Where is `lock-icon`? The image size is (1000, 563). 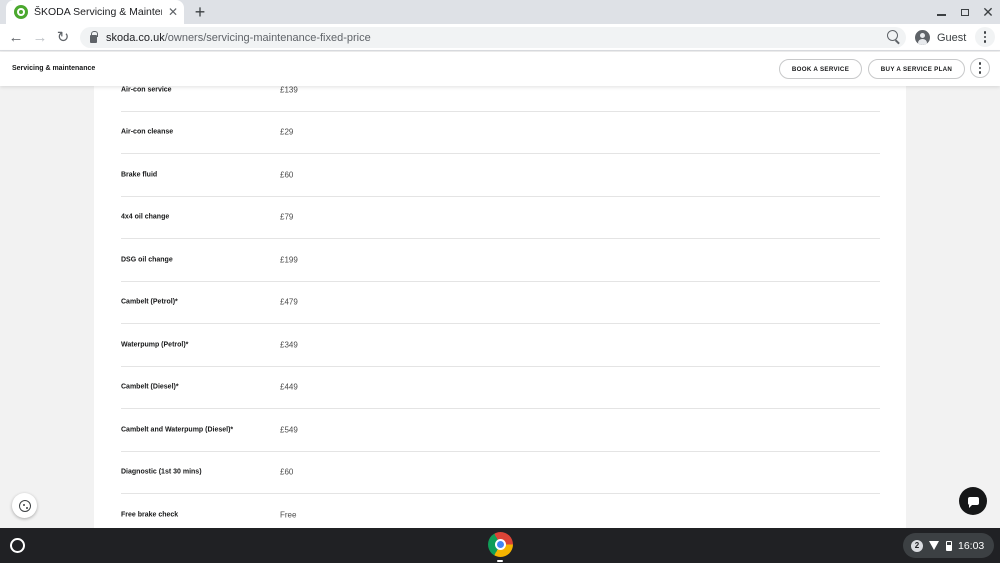 lock-icon is located at coordinates (94, 36).